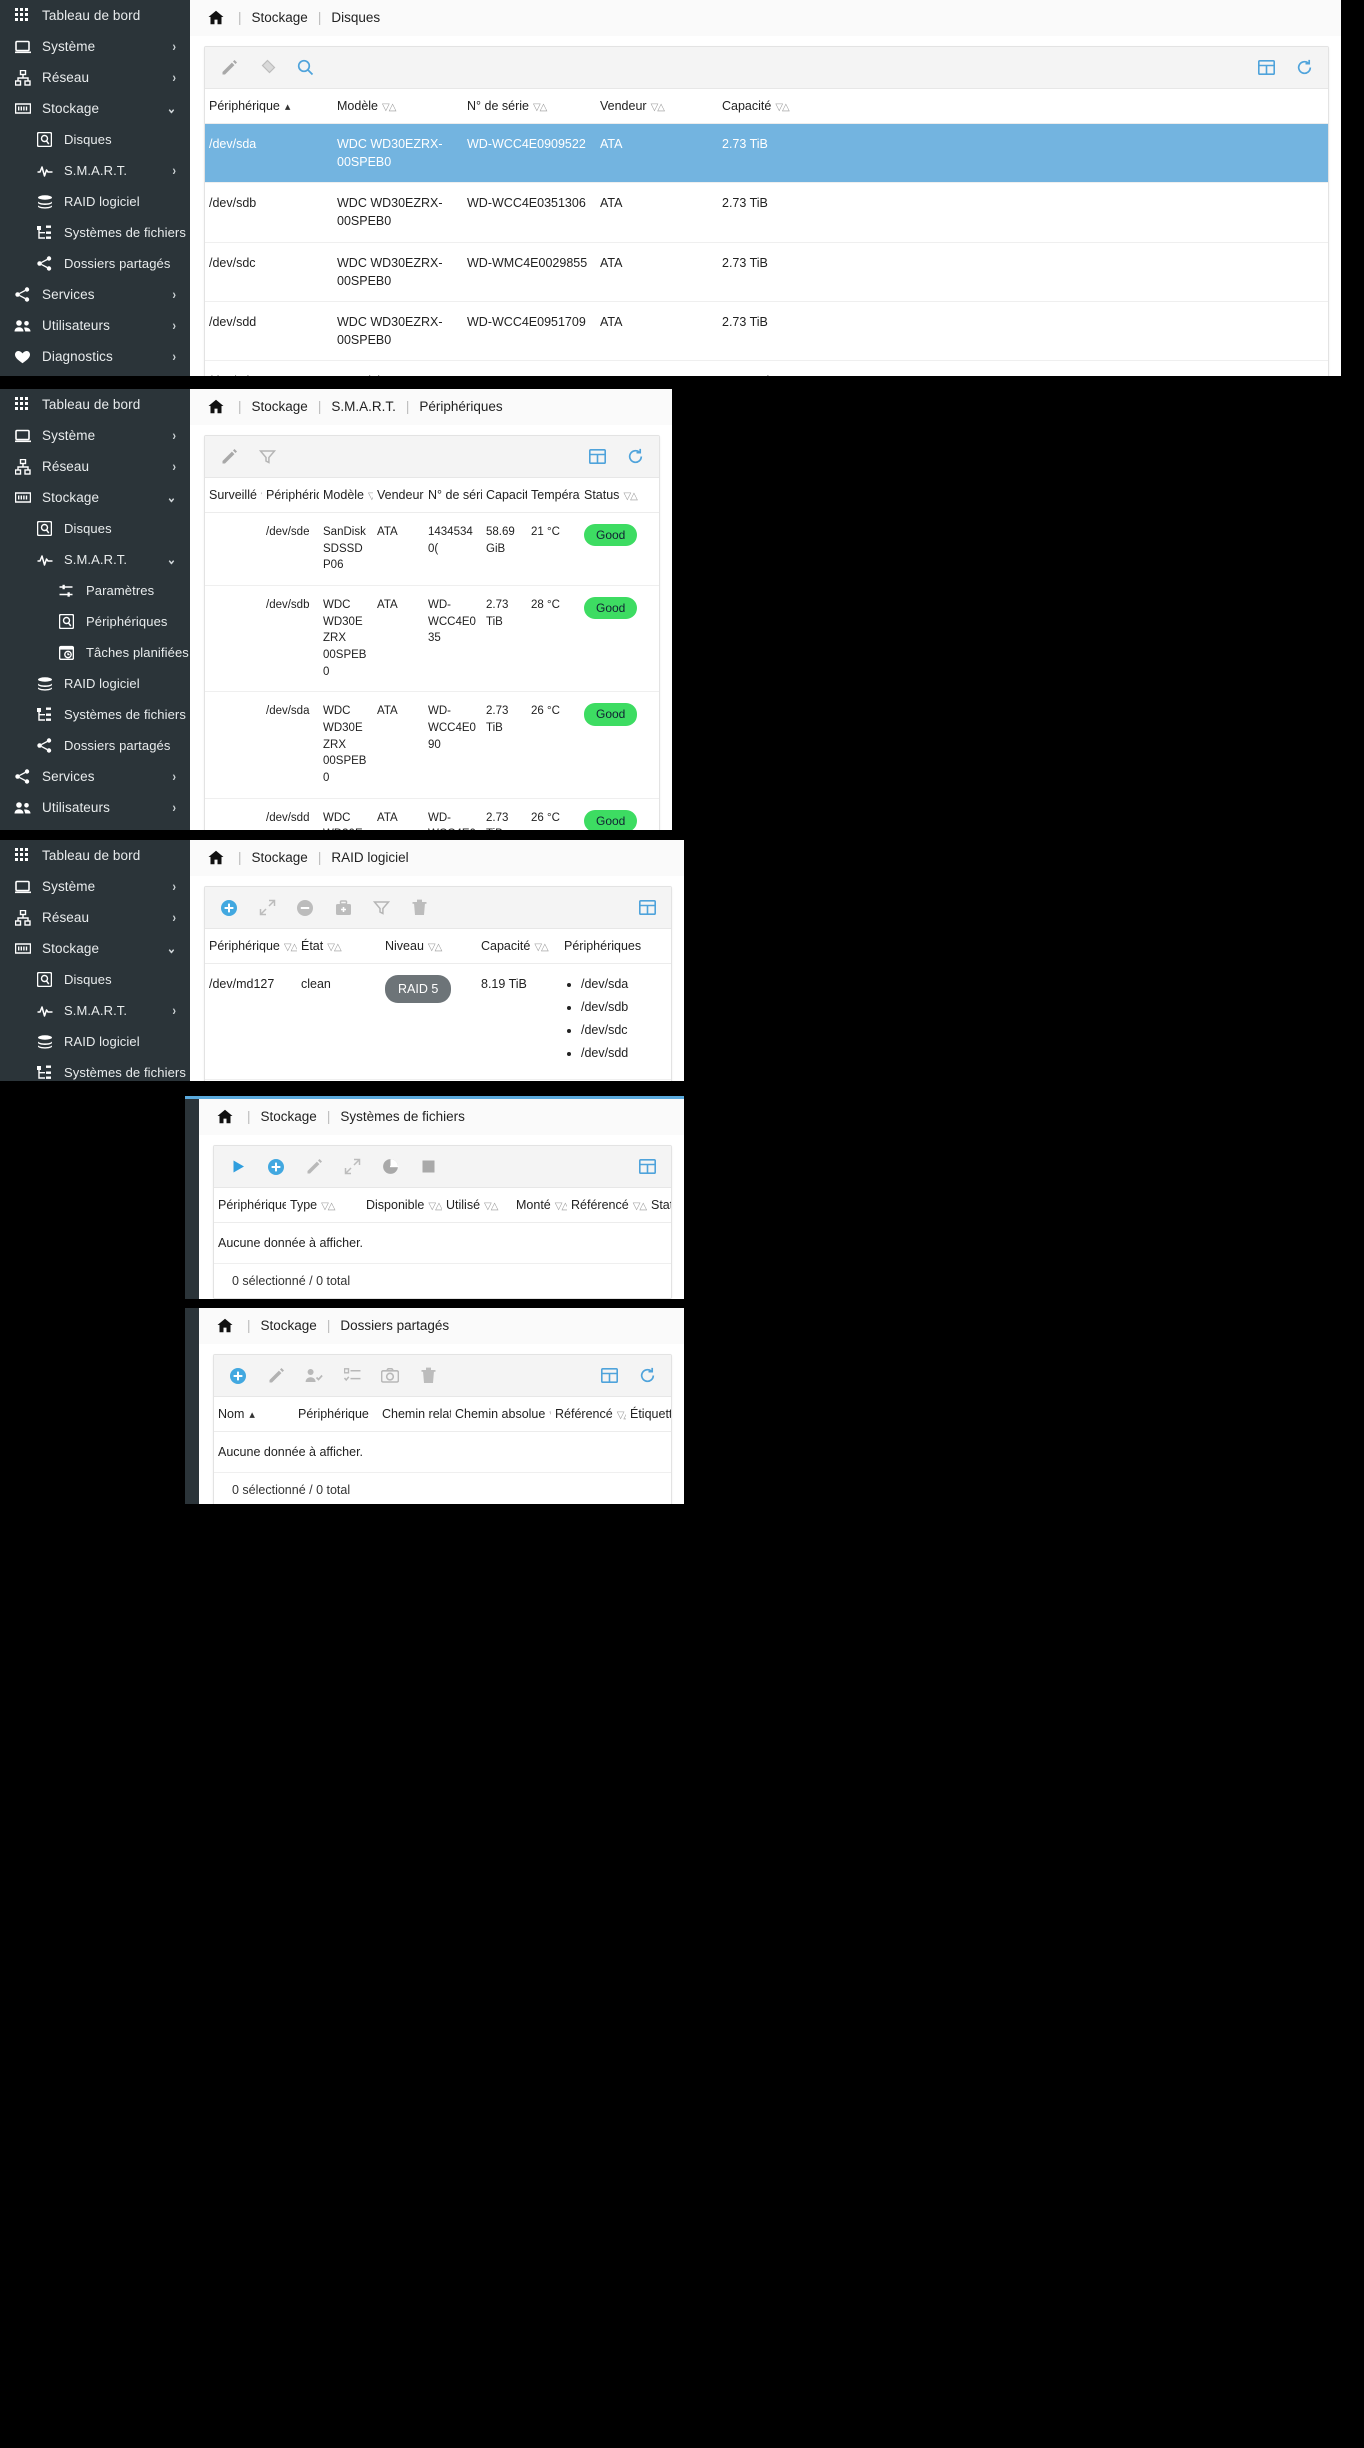 The height and width of the screenshot is (2448, 1364). I want to click on sidebar-item-diagnostics: Diagnostics ›, so click(95, 356).